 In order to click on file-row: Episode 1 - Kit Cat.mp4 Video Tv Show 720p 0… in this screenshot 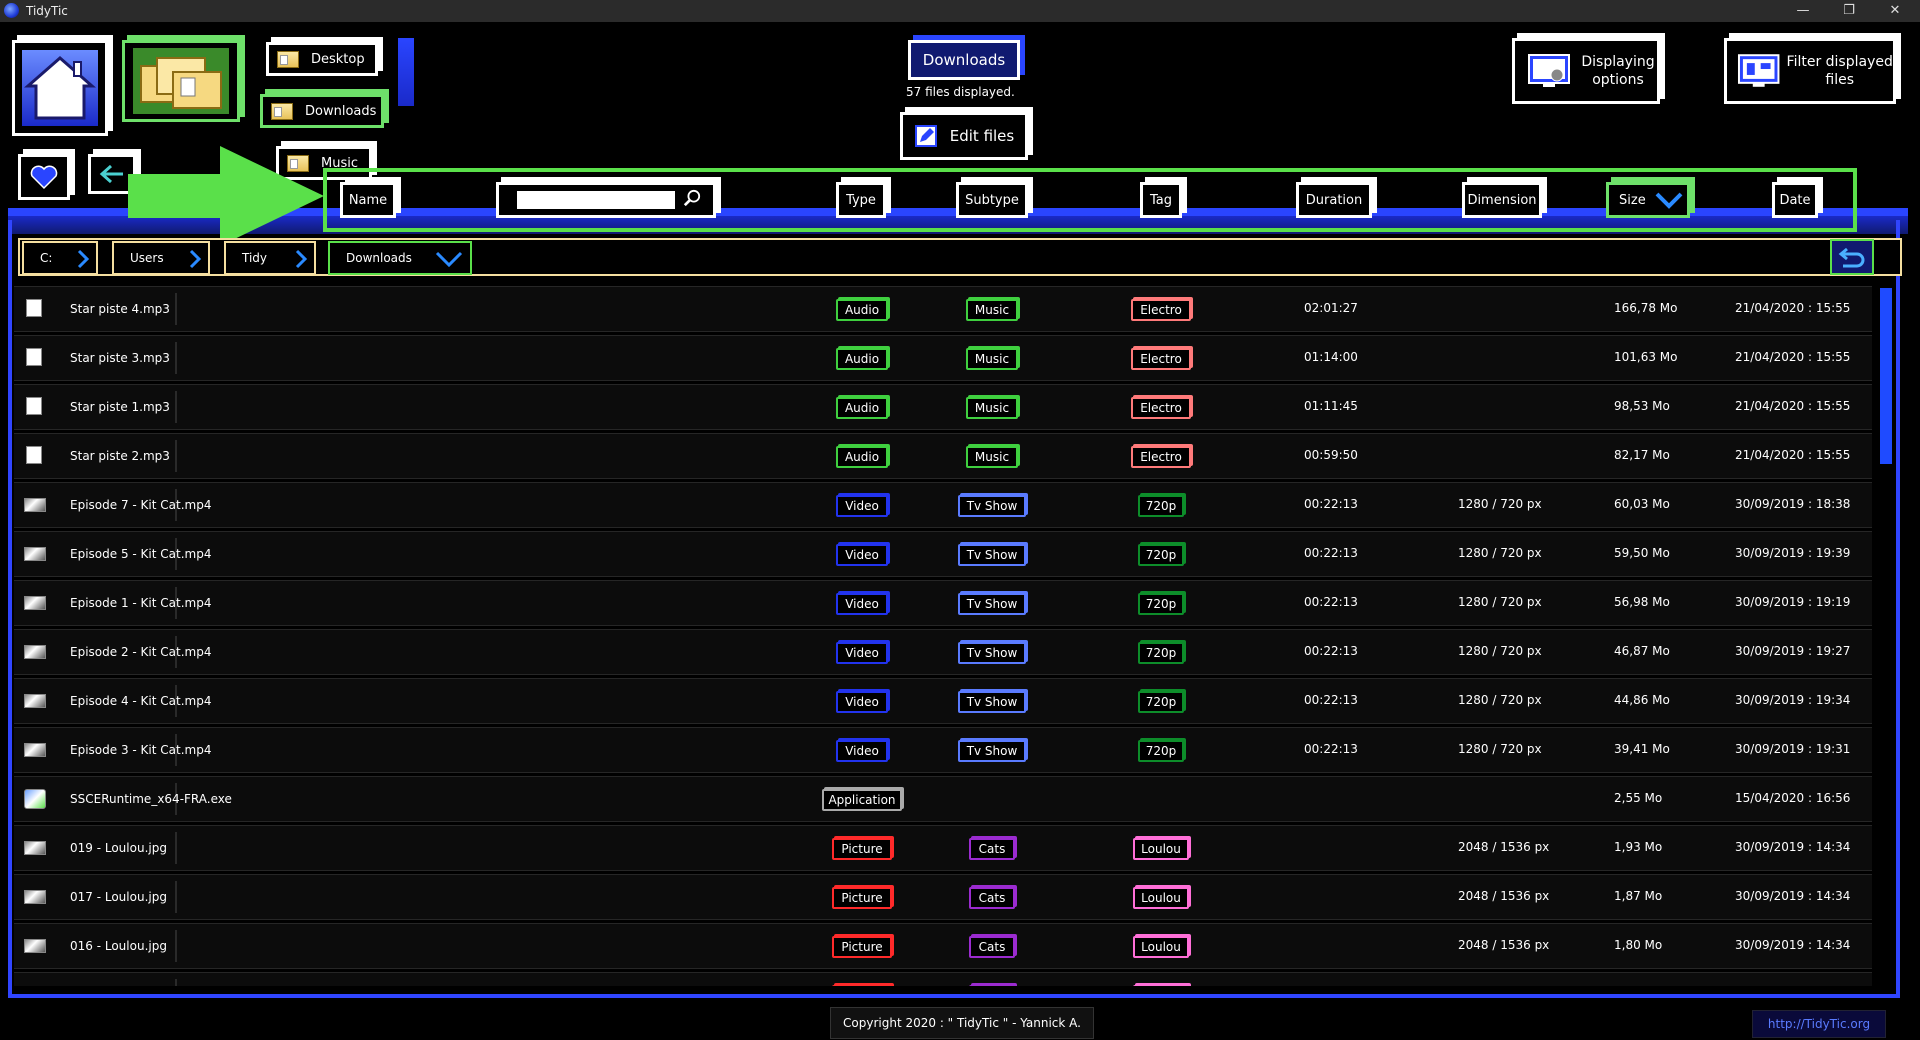, I will do `click(943, 603)`.